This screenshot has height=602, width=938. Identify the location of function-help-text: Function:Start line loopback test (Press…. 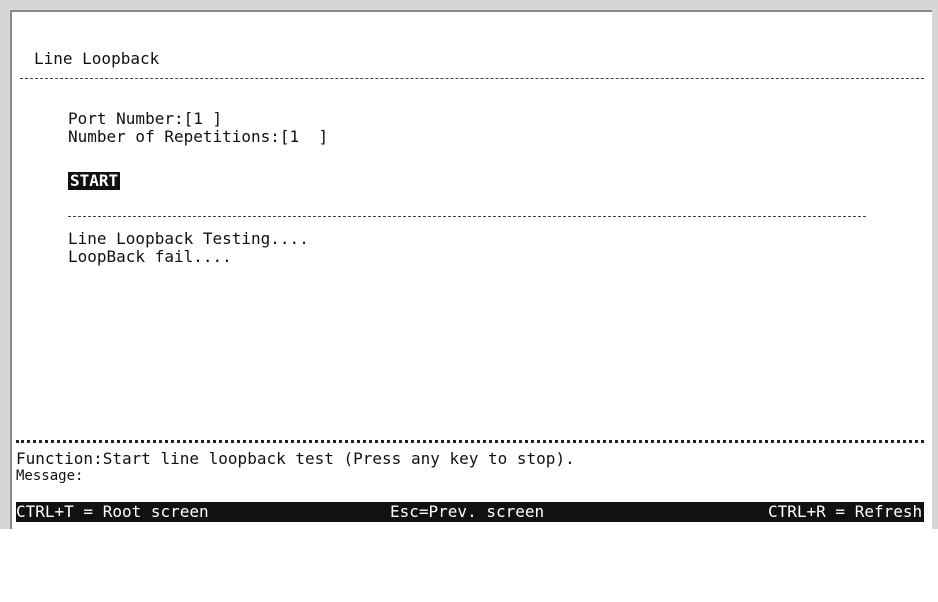
(295, 458).